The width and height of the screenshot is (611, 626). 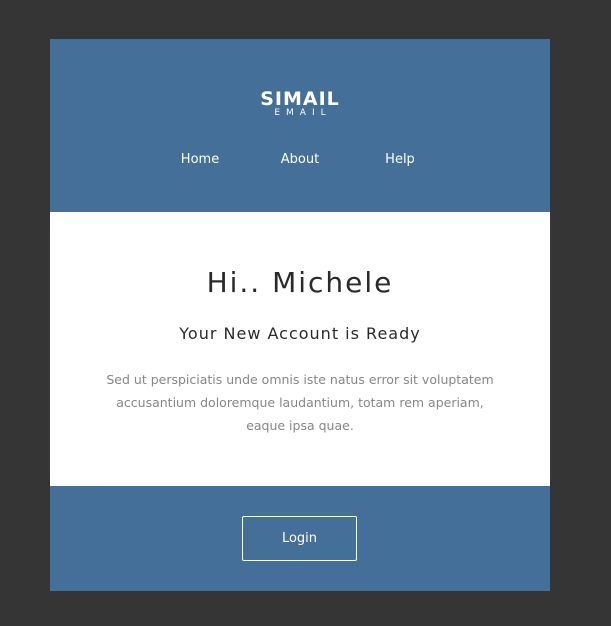 I want to click on greeting-heading: Hi.. Michele, so click(x=300, y=282).